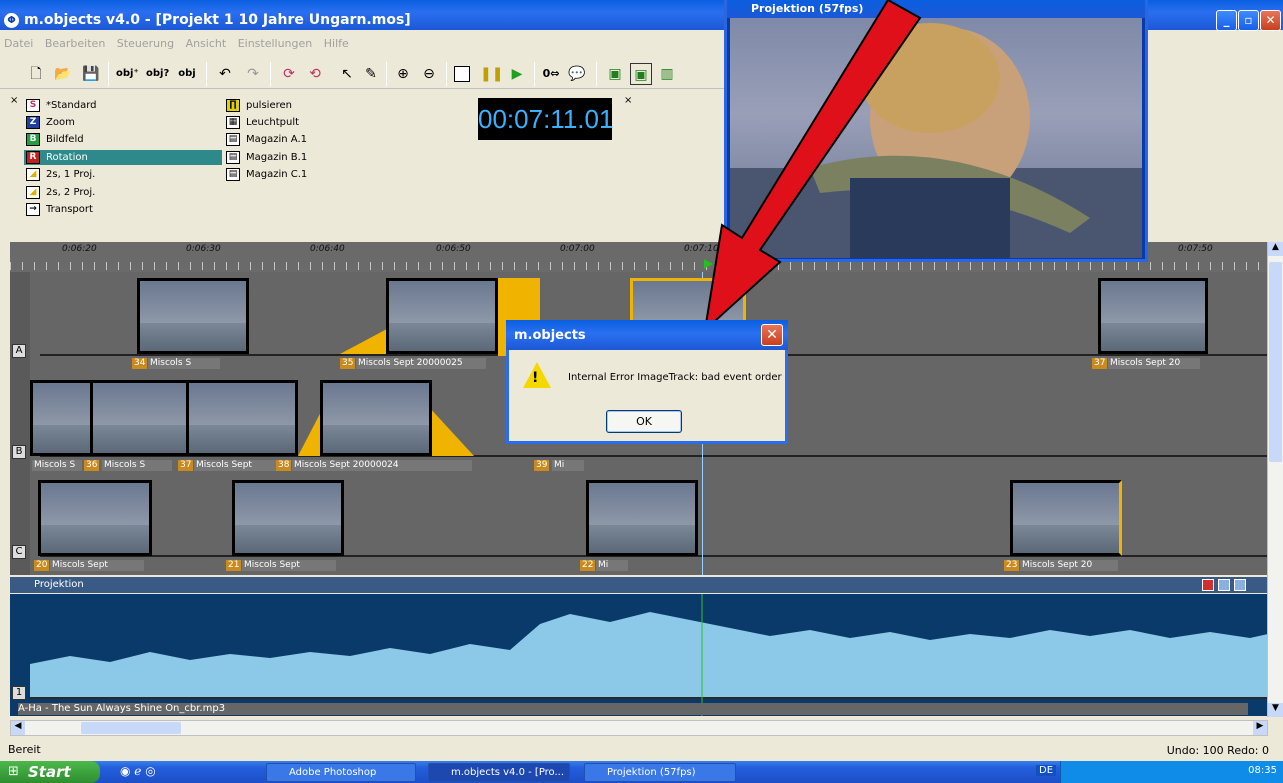 The width and height of the screenshot is (1283, 783). Describe the element at coordinates (233, 174) in the screenshot. I see `magazine-icon: ▤` at that location.